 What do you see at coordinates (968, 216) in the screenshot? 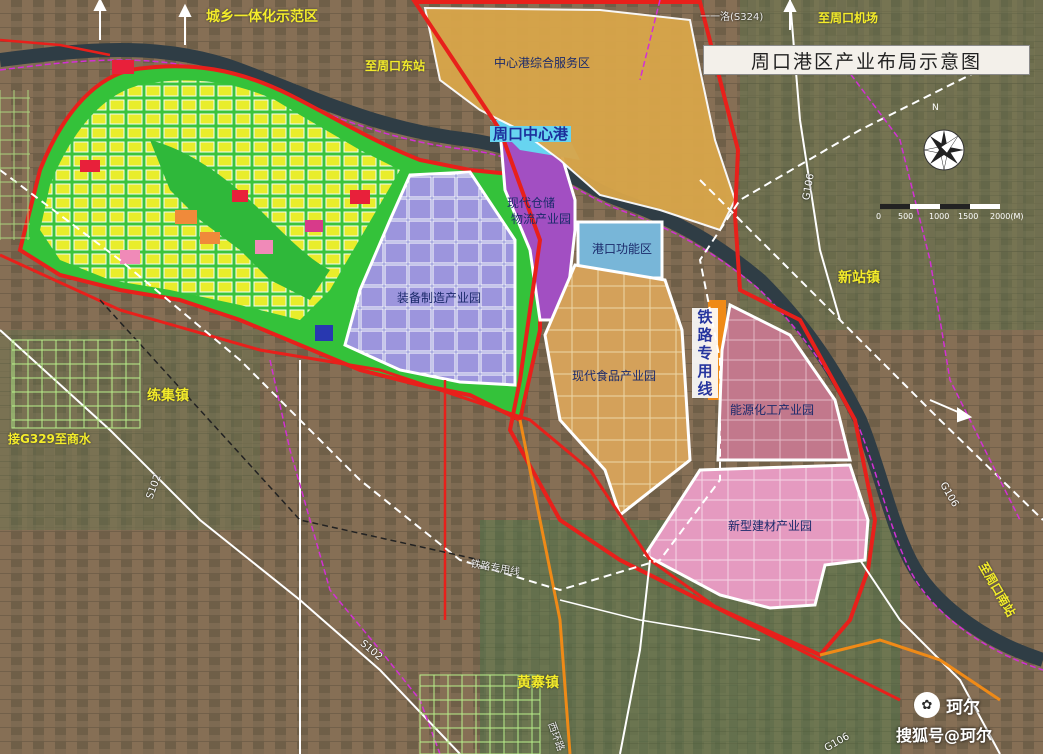
I see `scale-tick-1500: 1500` at bounding box center [968, 216].